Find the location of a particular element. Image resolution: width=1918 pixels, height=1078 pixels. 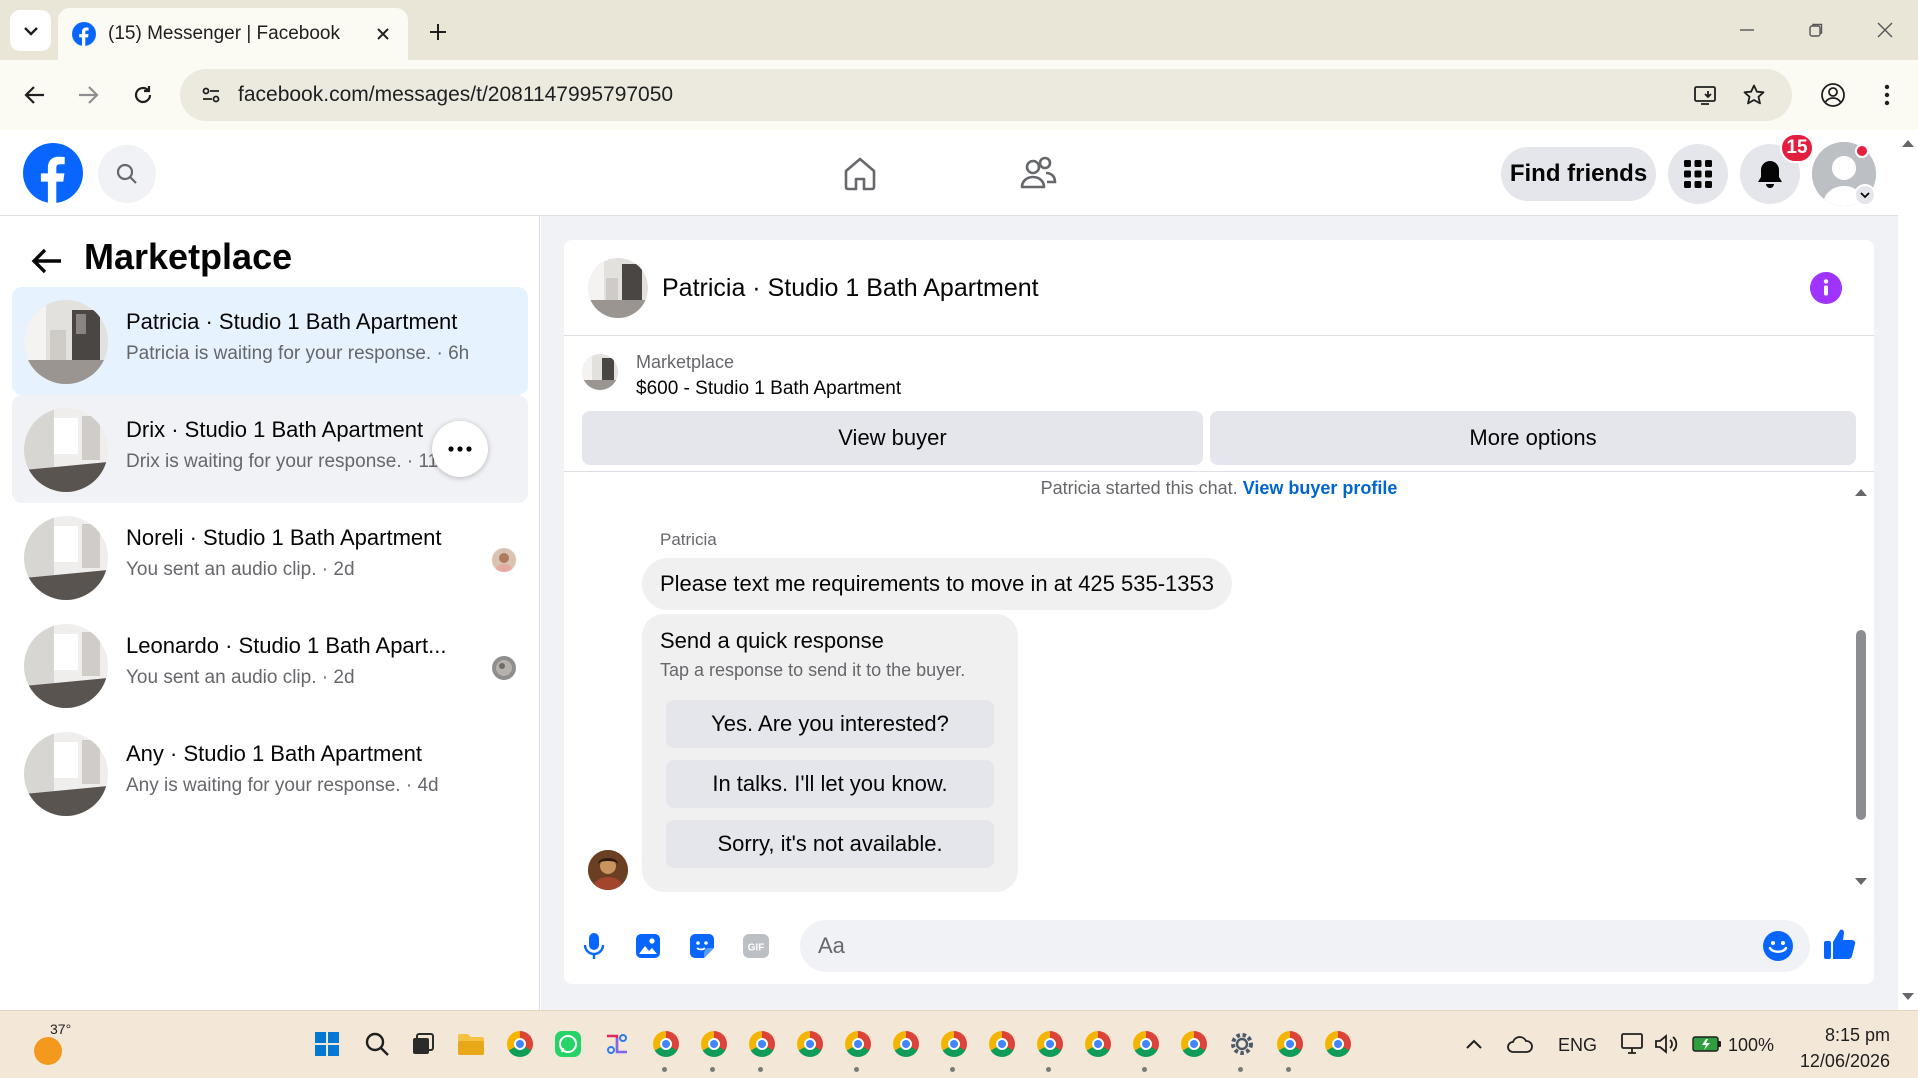

show-hidden-icons-button is located at coordinates (1474, 1044).